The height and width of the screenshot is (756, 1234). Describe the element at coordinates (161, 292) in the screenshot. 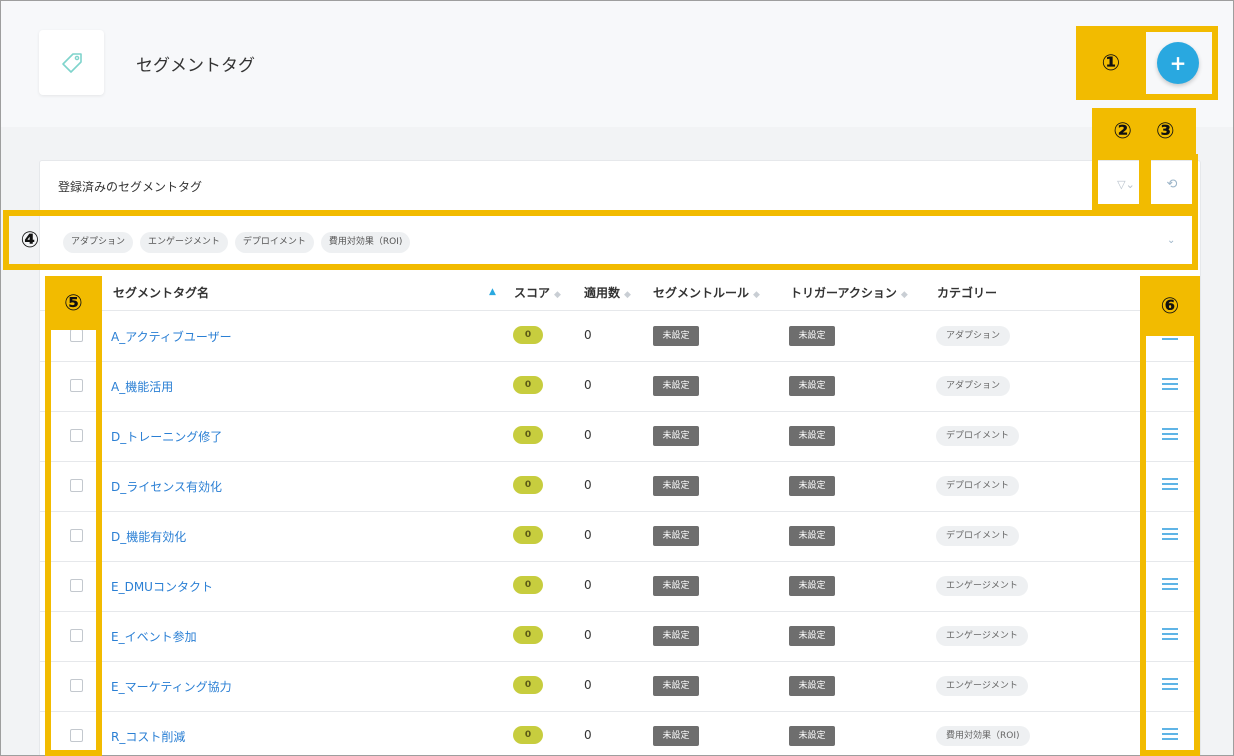

I see `column-header-name: セグメントタグ名` at that location.